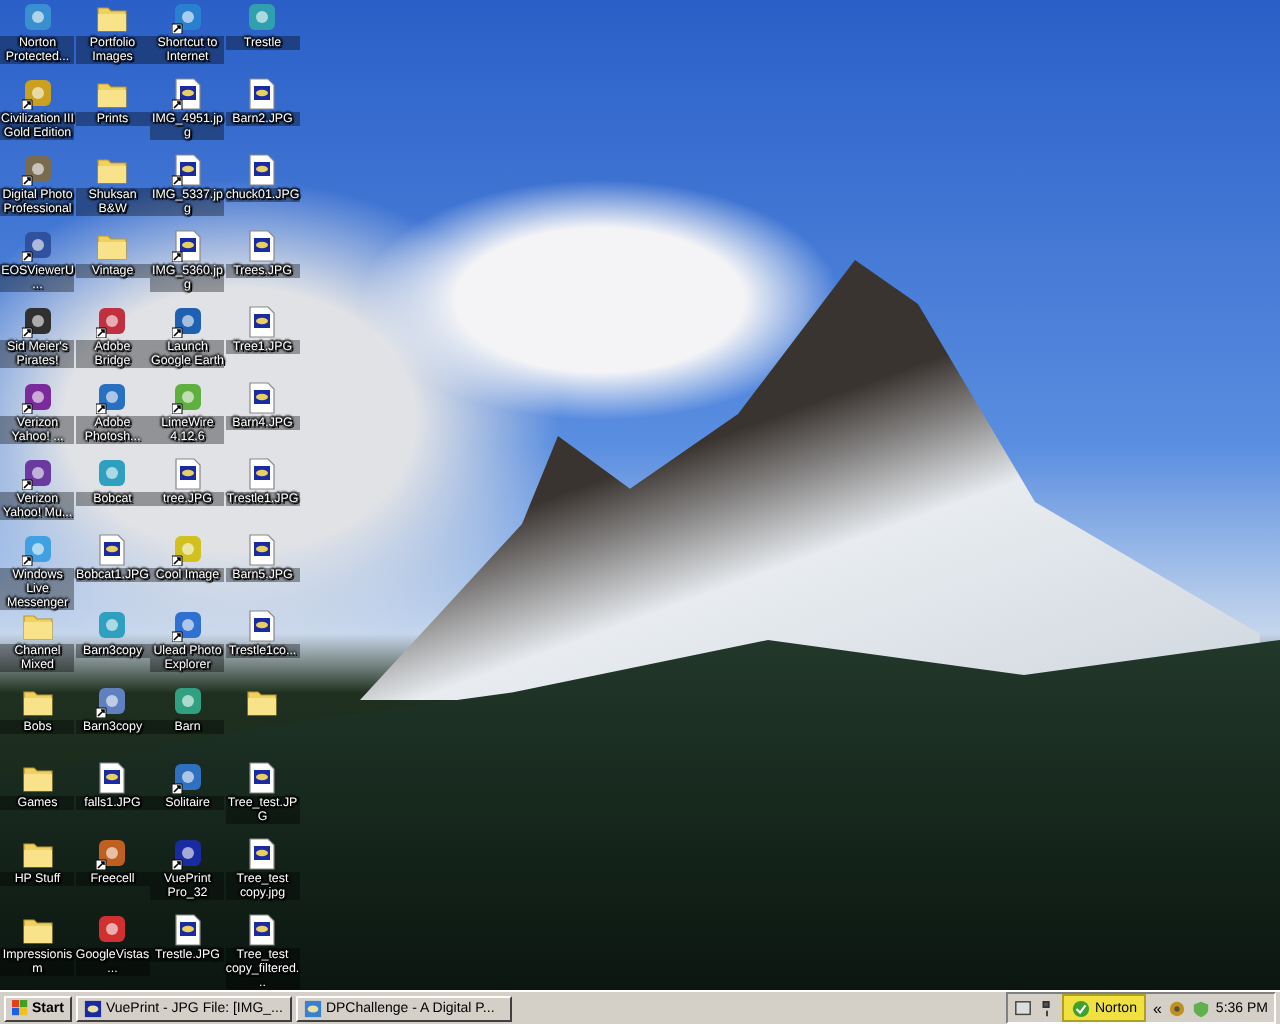  I want to click on windows-logo-icon, so click(20, 1008).